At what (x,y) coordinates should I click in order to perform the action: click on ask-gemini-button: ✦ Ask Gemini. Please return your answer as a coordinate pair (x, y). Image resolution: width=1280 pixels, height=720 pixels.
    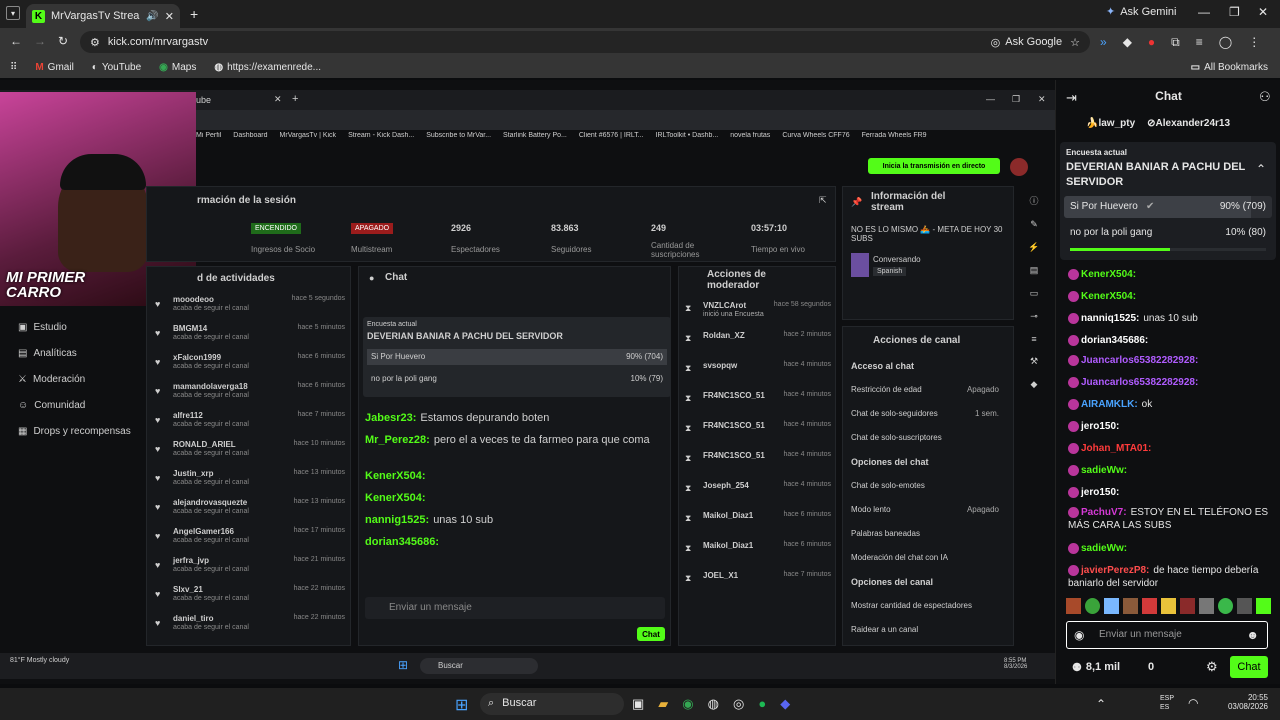
    Looking at the image, I should click on (1141, 12).